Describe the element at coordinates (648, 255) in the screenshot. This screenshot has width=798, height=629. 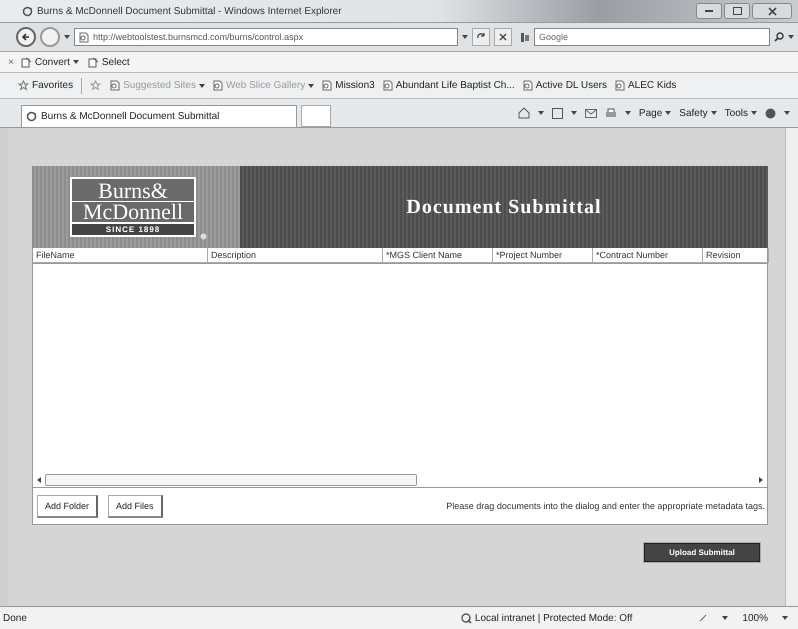
I see `column-header: *Contract Number` at that location.